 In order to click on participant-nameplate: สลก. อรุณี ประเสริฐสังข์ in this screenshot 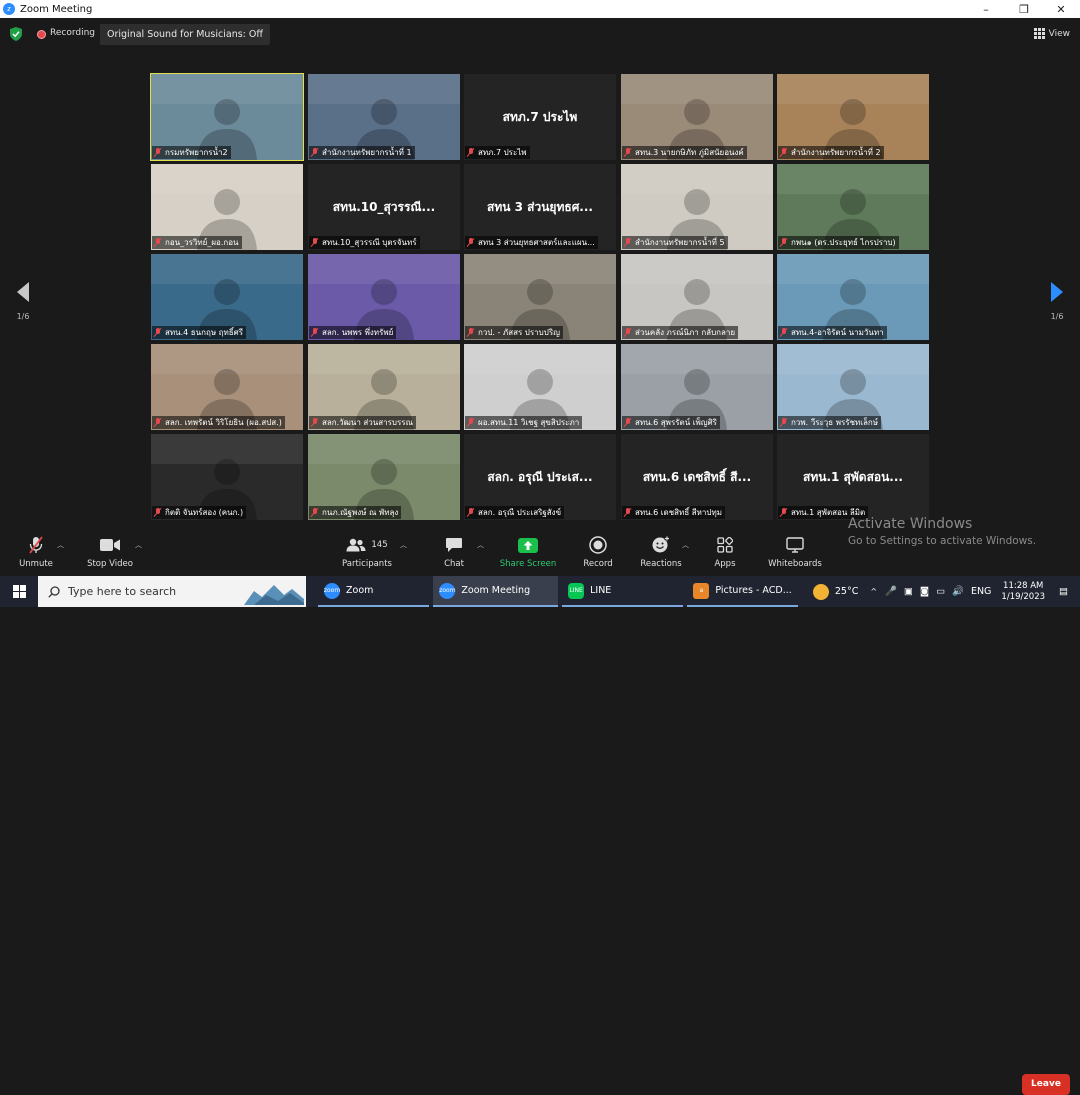, I will do `click(515, 512)`.